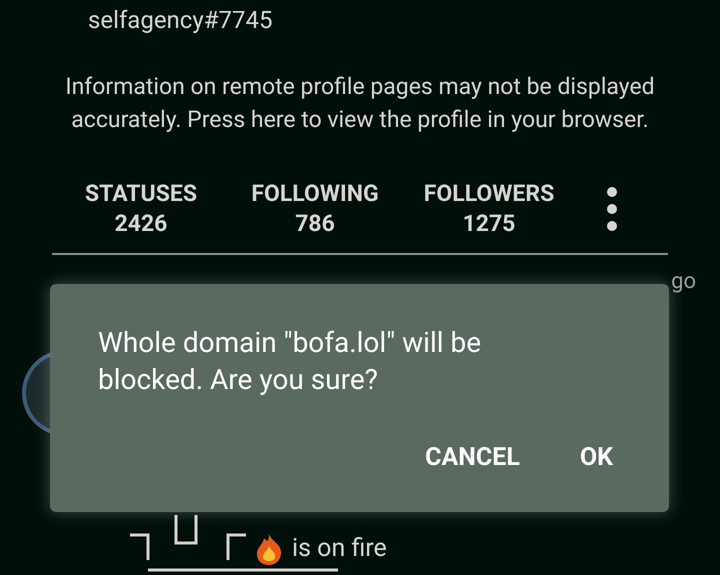  I want to click on dialog-message: Whole domain "bofa.lol" will be blocked. Are you sure?, so click(289, 361).